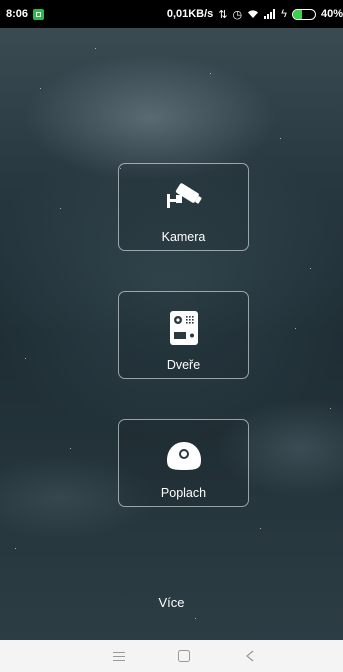  What do you see at coordinates (183, 328) in the screenshot?
I see `door-intercom-icon` at bounding box center [183, 328].